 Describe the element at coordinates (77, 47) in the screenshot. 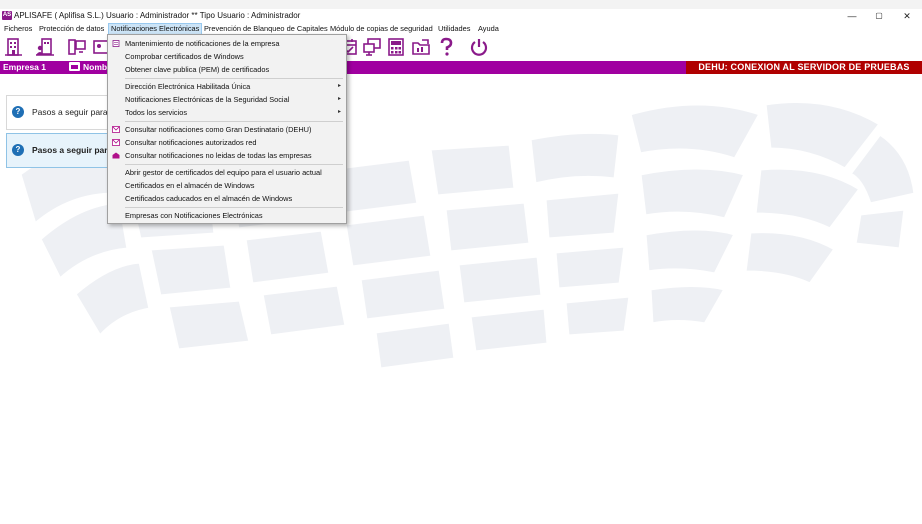

I see `workstation-icon` at that location.